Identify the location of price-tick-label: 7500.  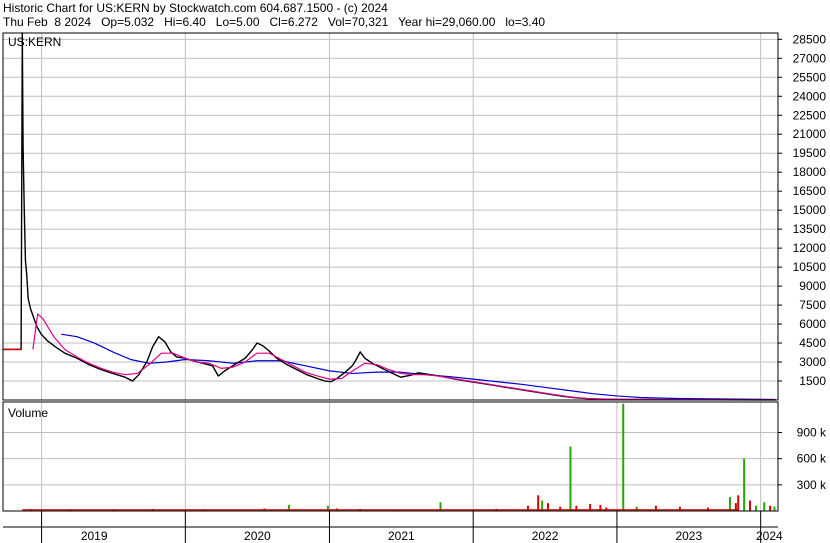
(812, 305).